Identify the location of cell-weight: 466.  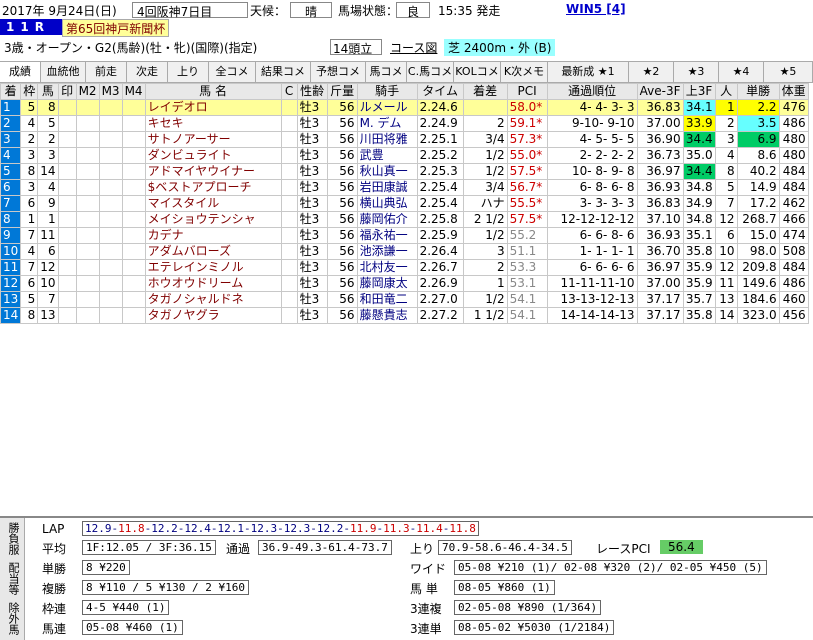
(793, 219).